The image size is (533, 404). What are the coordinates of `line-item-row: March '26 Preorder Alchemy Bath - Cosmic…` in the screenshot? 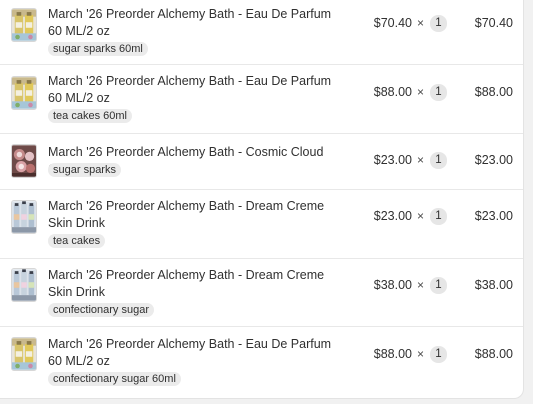 It's located at (261, 162).